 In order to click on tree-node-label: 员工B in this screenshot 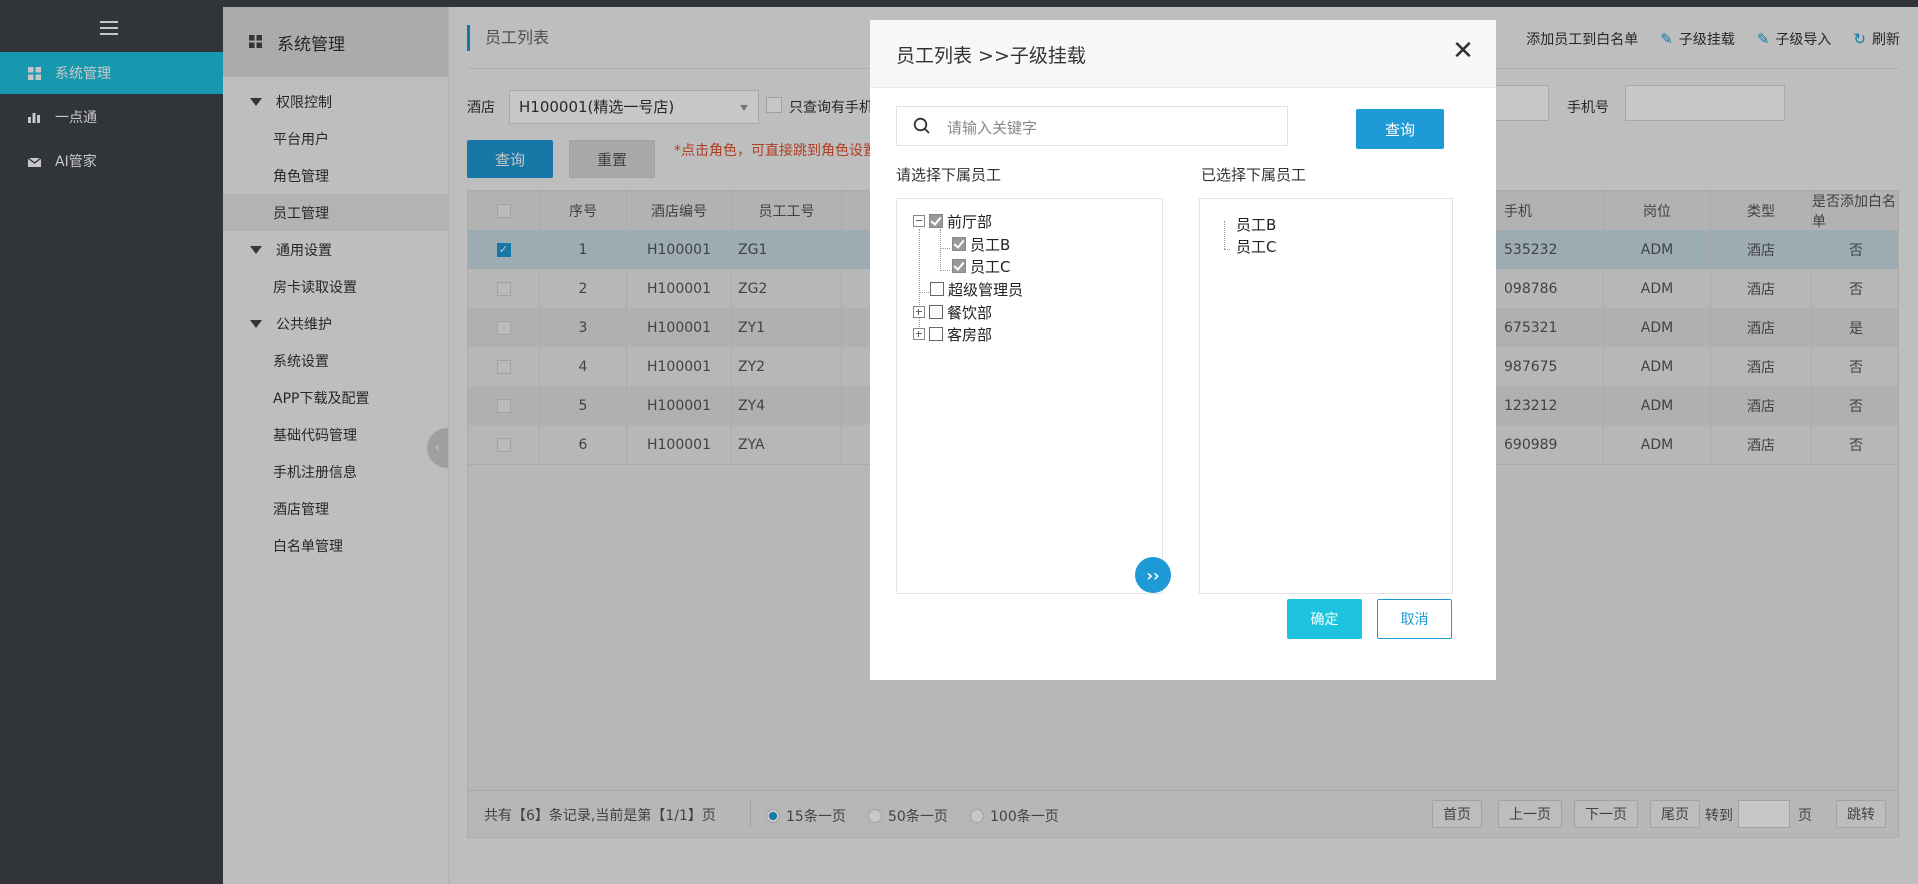, I will do `click(990, 244)`.